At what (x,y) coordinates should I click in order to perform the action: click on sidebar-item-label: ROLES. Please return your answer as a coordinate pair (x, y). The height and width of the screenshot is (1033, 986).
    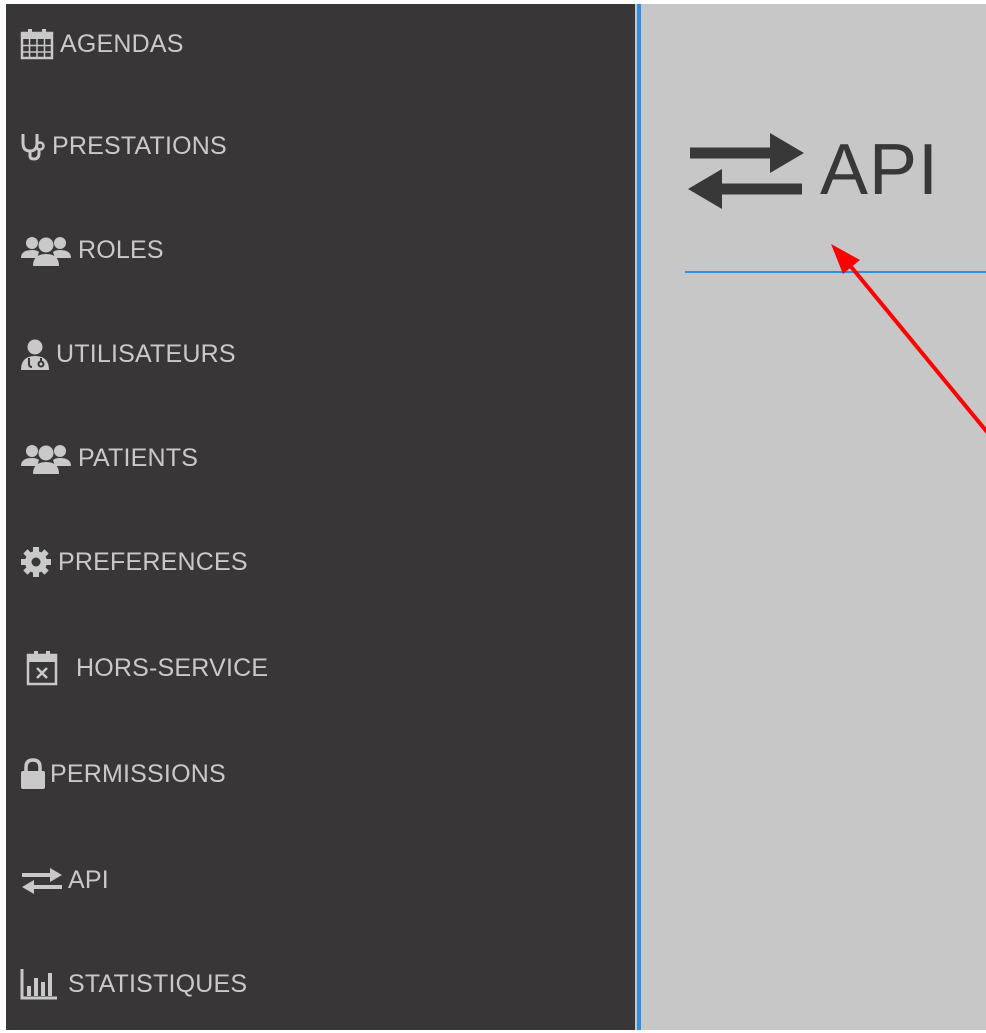
    Looking at the image, I should click on (121, 249).